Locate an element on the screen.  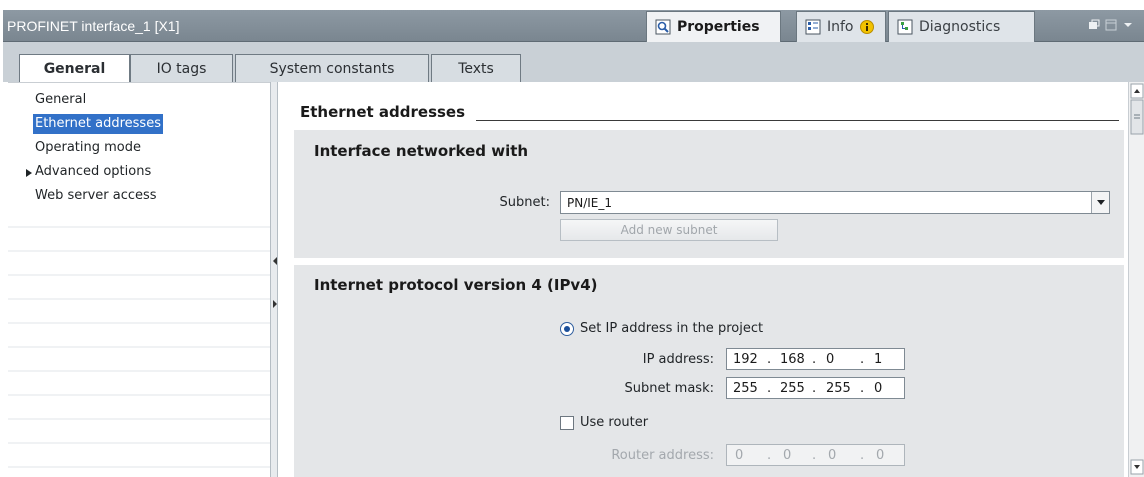
section-title: Ethernet addresses is located at coordinates (383, 112).